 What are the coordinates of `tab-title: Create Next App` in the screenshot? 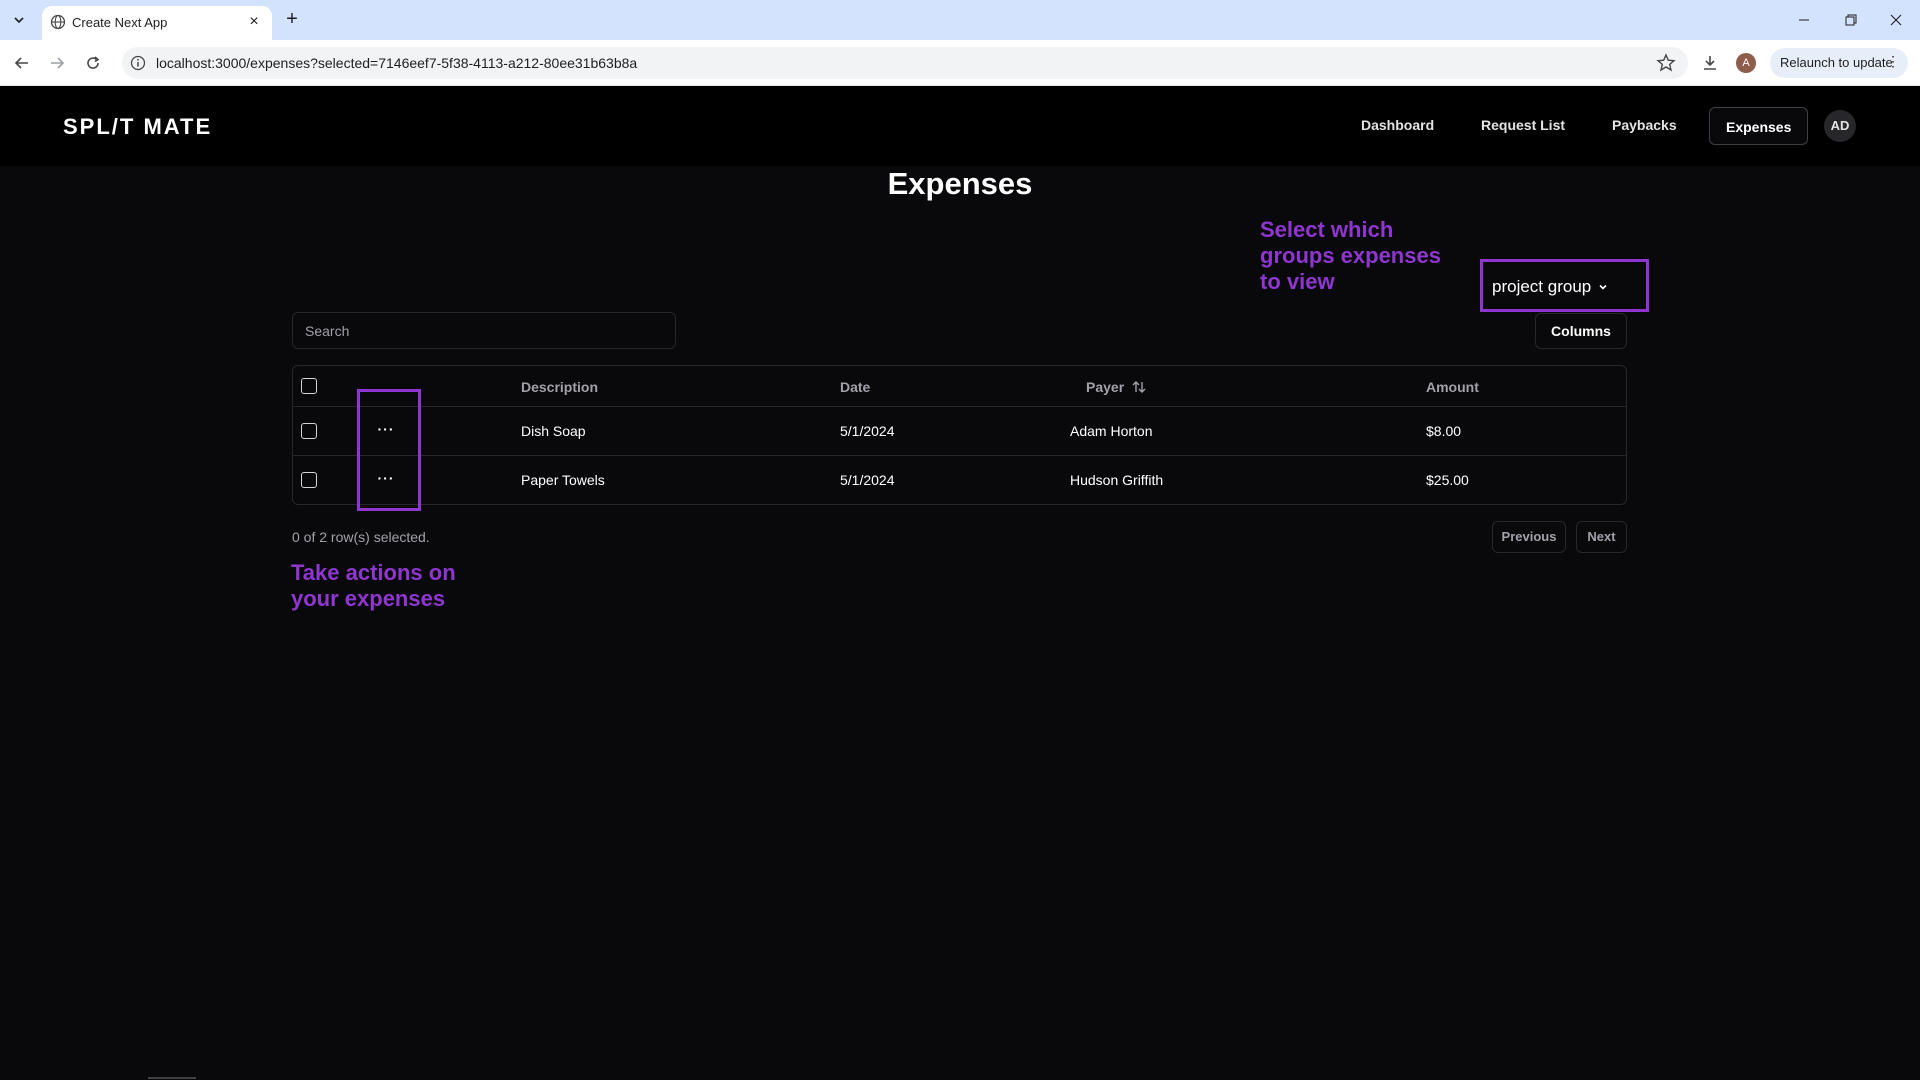 It's located at (120, 22).